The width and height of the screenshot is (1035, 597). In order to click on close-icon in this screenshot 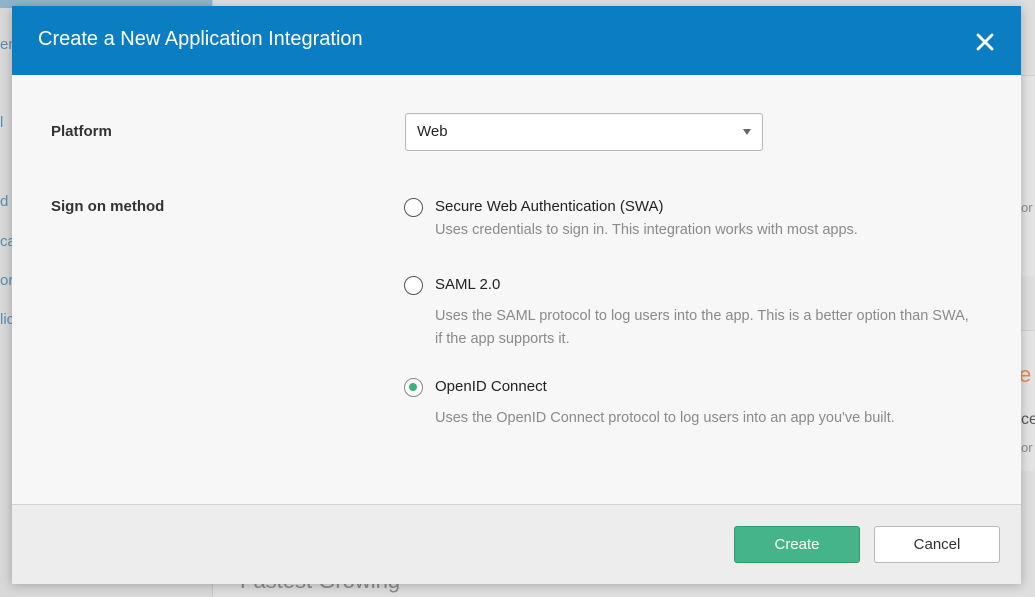, I will do `click(985, 42)`.